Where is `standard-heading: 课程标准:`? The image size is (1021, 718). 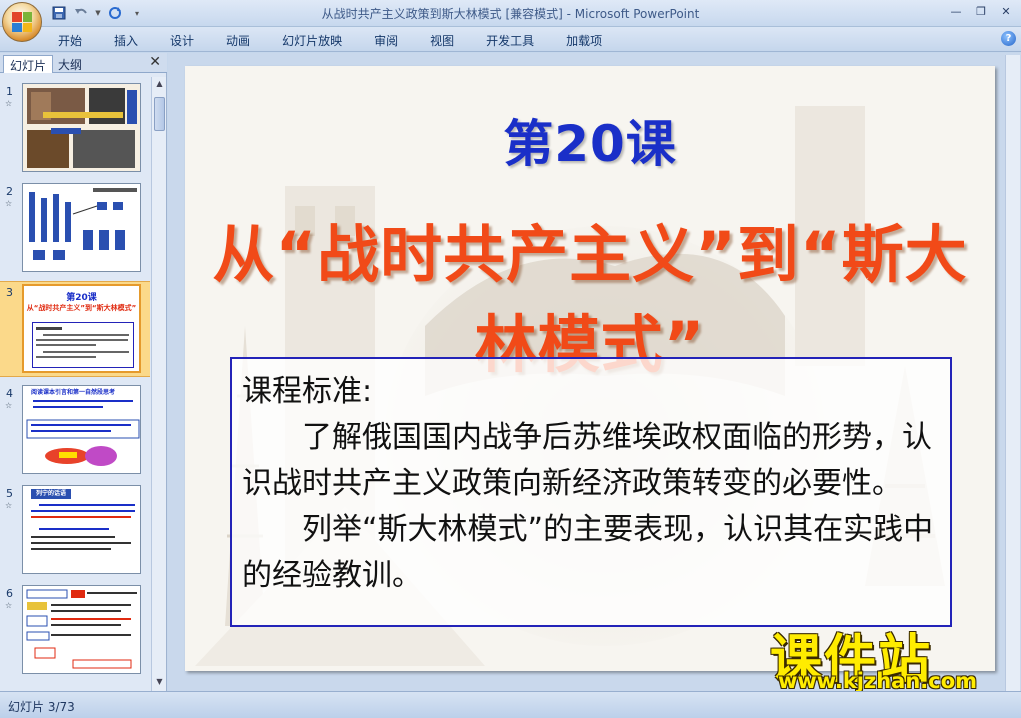
standard-heading: 课程标准: is located at coordinates (307, 391).